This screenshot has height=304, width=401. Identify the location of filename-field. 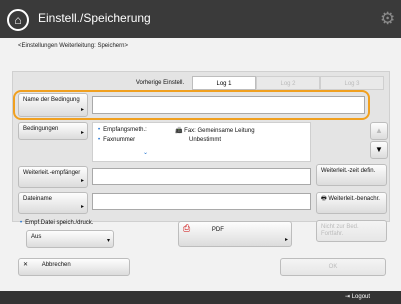
(201, 201).